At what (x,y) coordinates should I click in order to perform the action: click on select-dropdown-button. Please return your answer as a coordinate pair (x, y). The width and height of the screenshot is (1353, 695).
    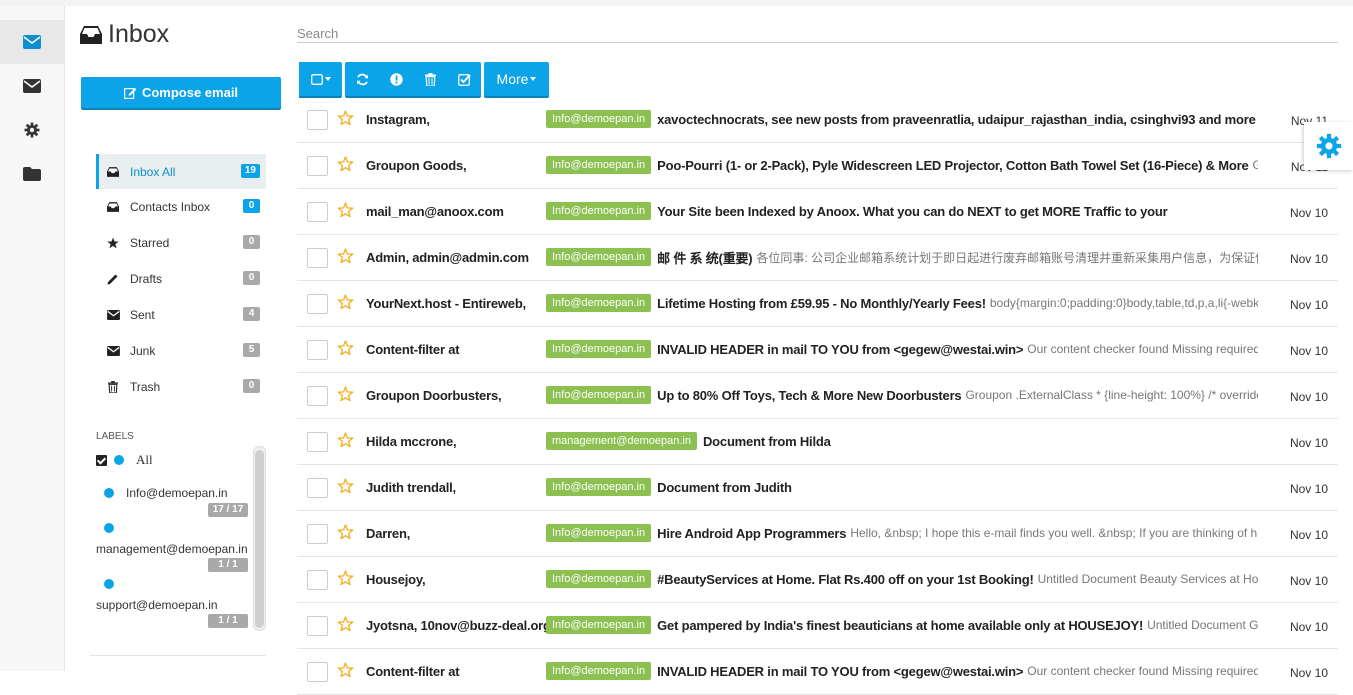
    Looking at the image, I should click on (320, 79).